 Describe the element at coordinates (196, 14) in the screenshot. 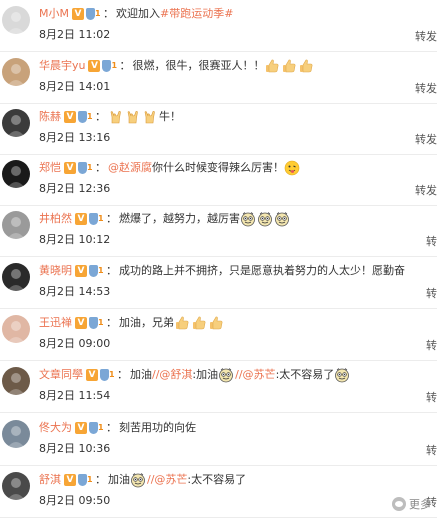

I see `topic-tag-link: #带跑运动季#` at that location.